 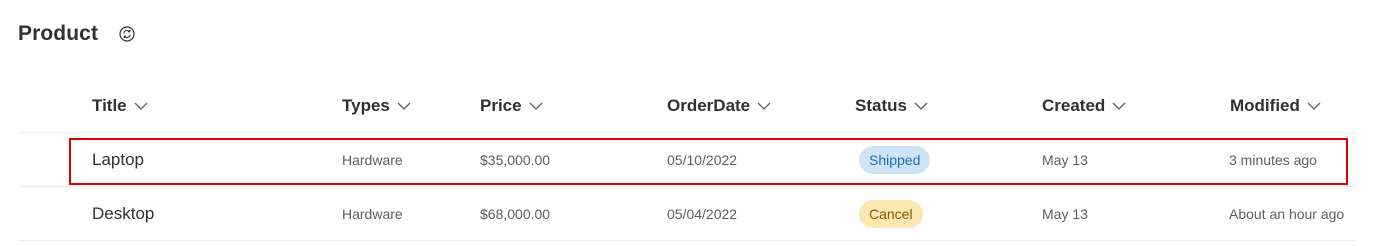 I want to click on column-header-label: Modified, so click(x=1265, y=105).